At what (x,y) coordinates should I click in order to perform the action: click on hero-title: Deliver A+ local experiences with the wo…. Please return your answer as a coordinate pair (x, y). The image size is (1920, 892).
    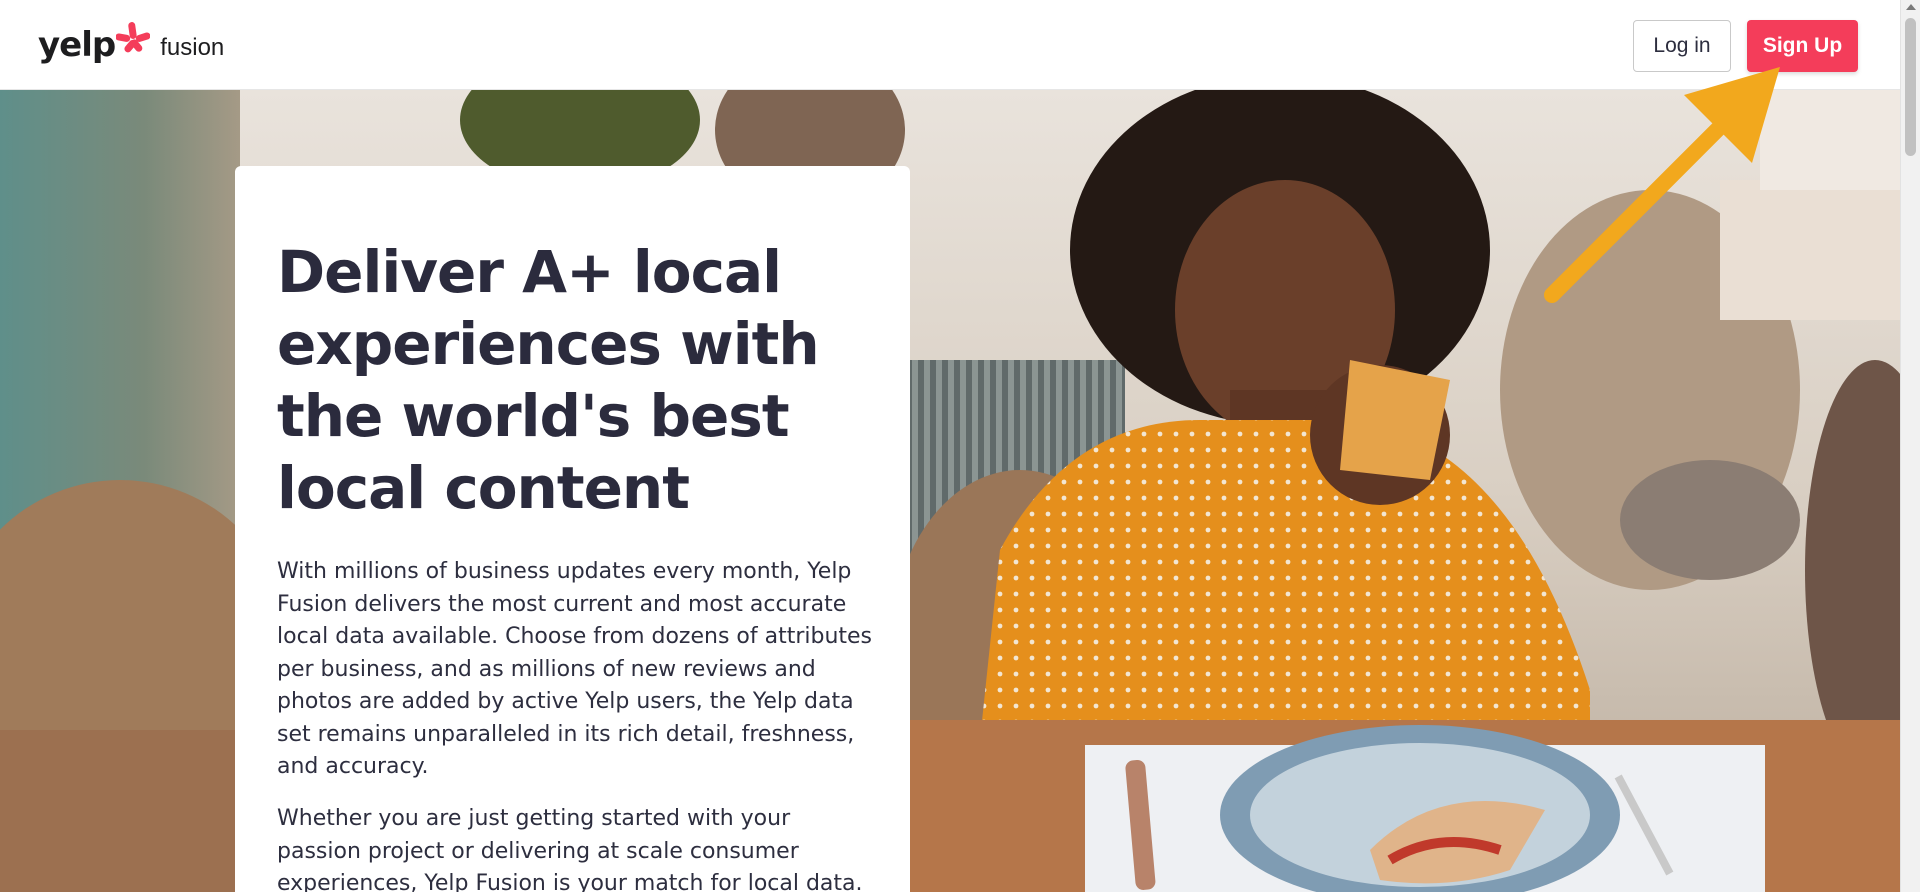
    Looking at the image, I should click on (548, 380).